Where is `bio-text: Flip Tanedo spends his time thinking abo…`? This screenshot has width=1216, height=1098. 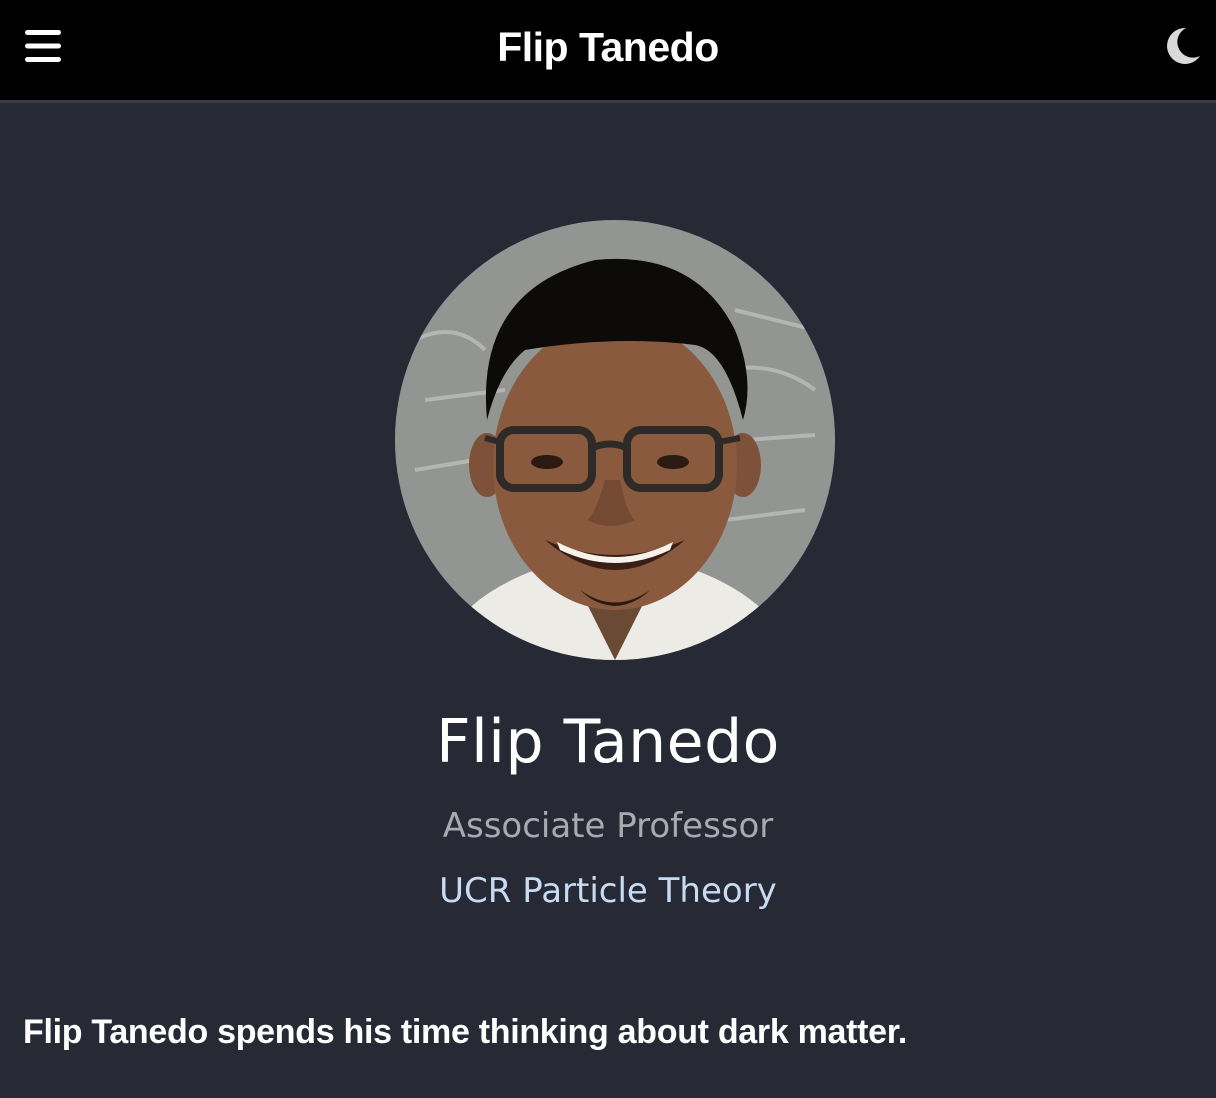
bio-text: Flip Tanedo spends his time thinking abo… is located at coordinates (465, 1032).